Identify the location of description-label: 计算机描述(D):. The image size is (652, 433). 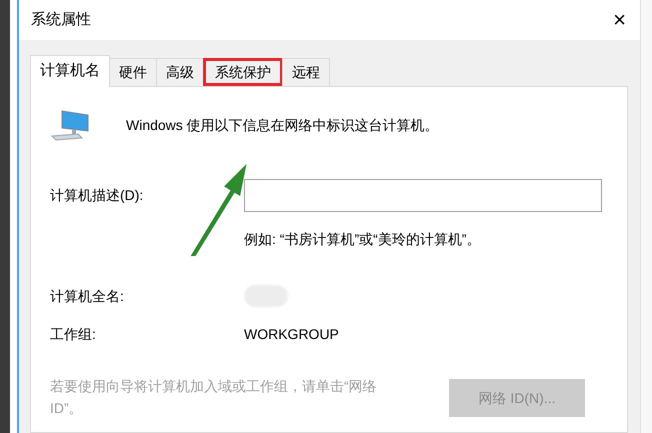
(97, 195).